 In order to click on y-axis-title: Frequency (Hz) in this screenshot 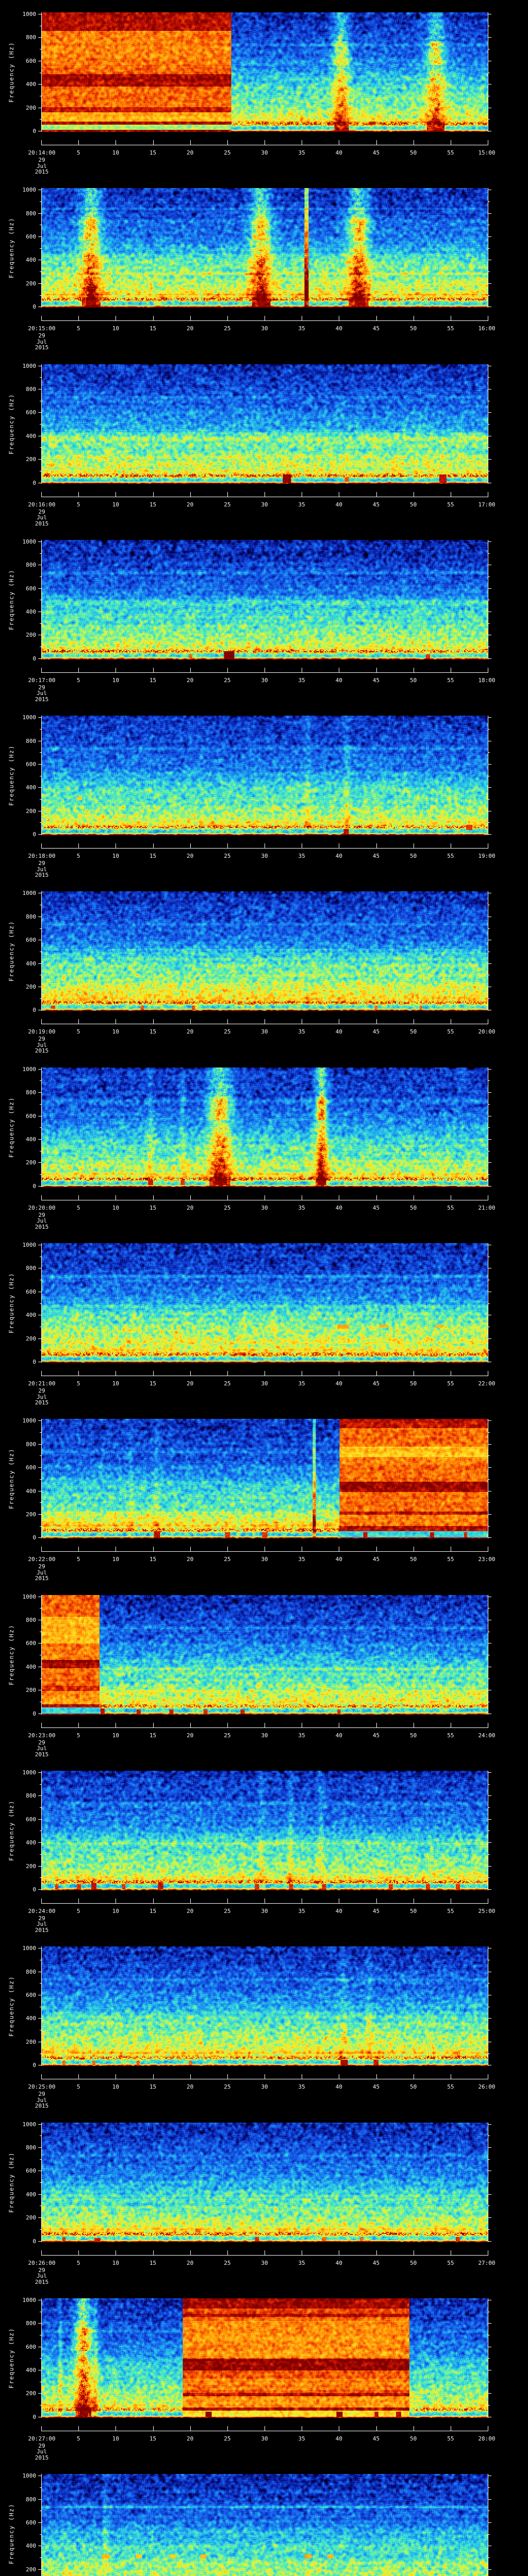, I will do `click(11, 951)`.